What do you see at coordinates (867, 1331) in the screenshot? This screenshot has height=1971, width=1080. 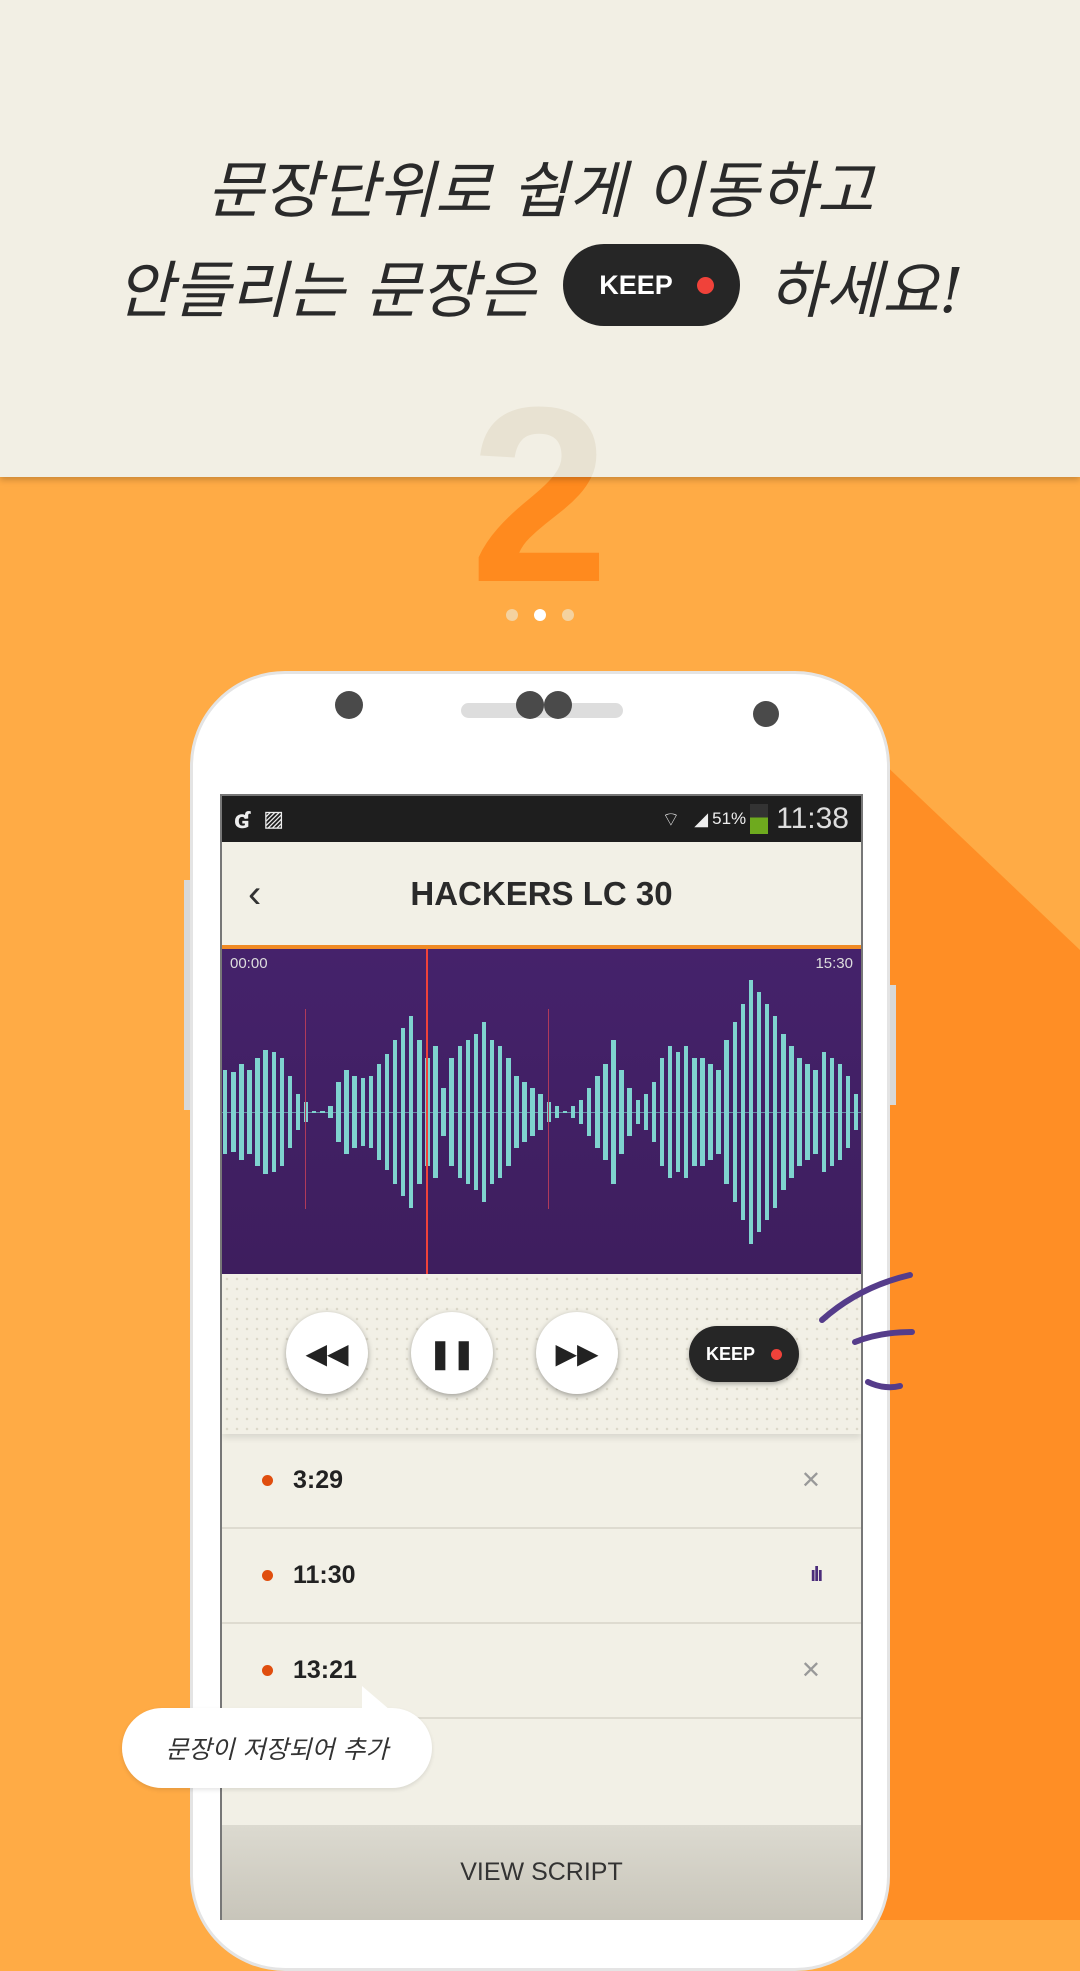 I see `scribble-decoration` at bounding box center [867, 1331].